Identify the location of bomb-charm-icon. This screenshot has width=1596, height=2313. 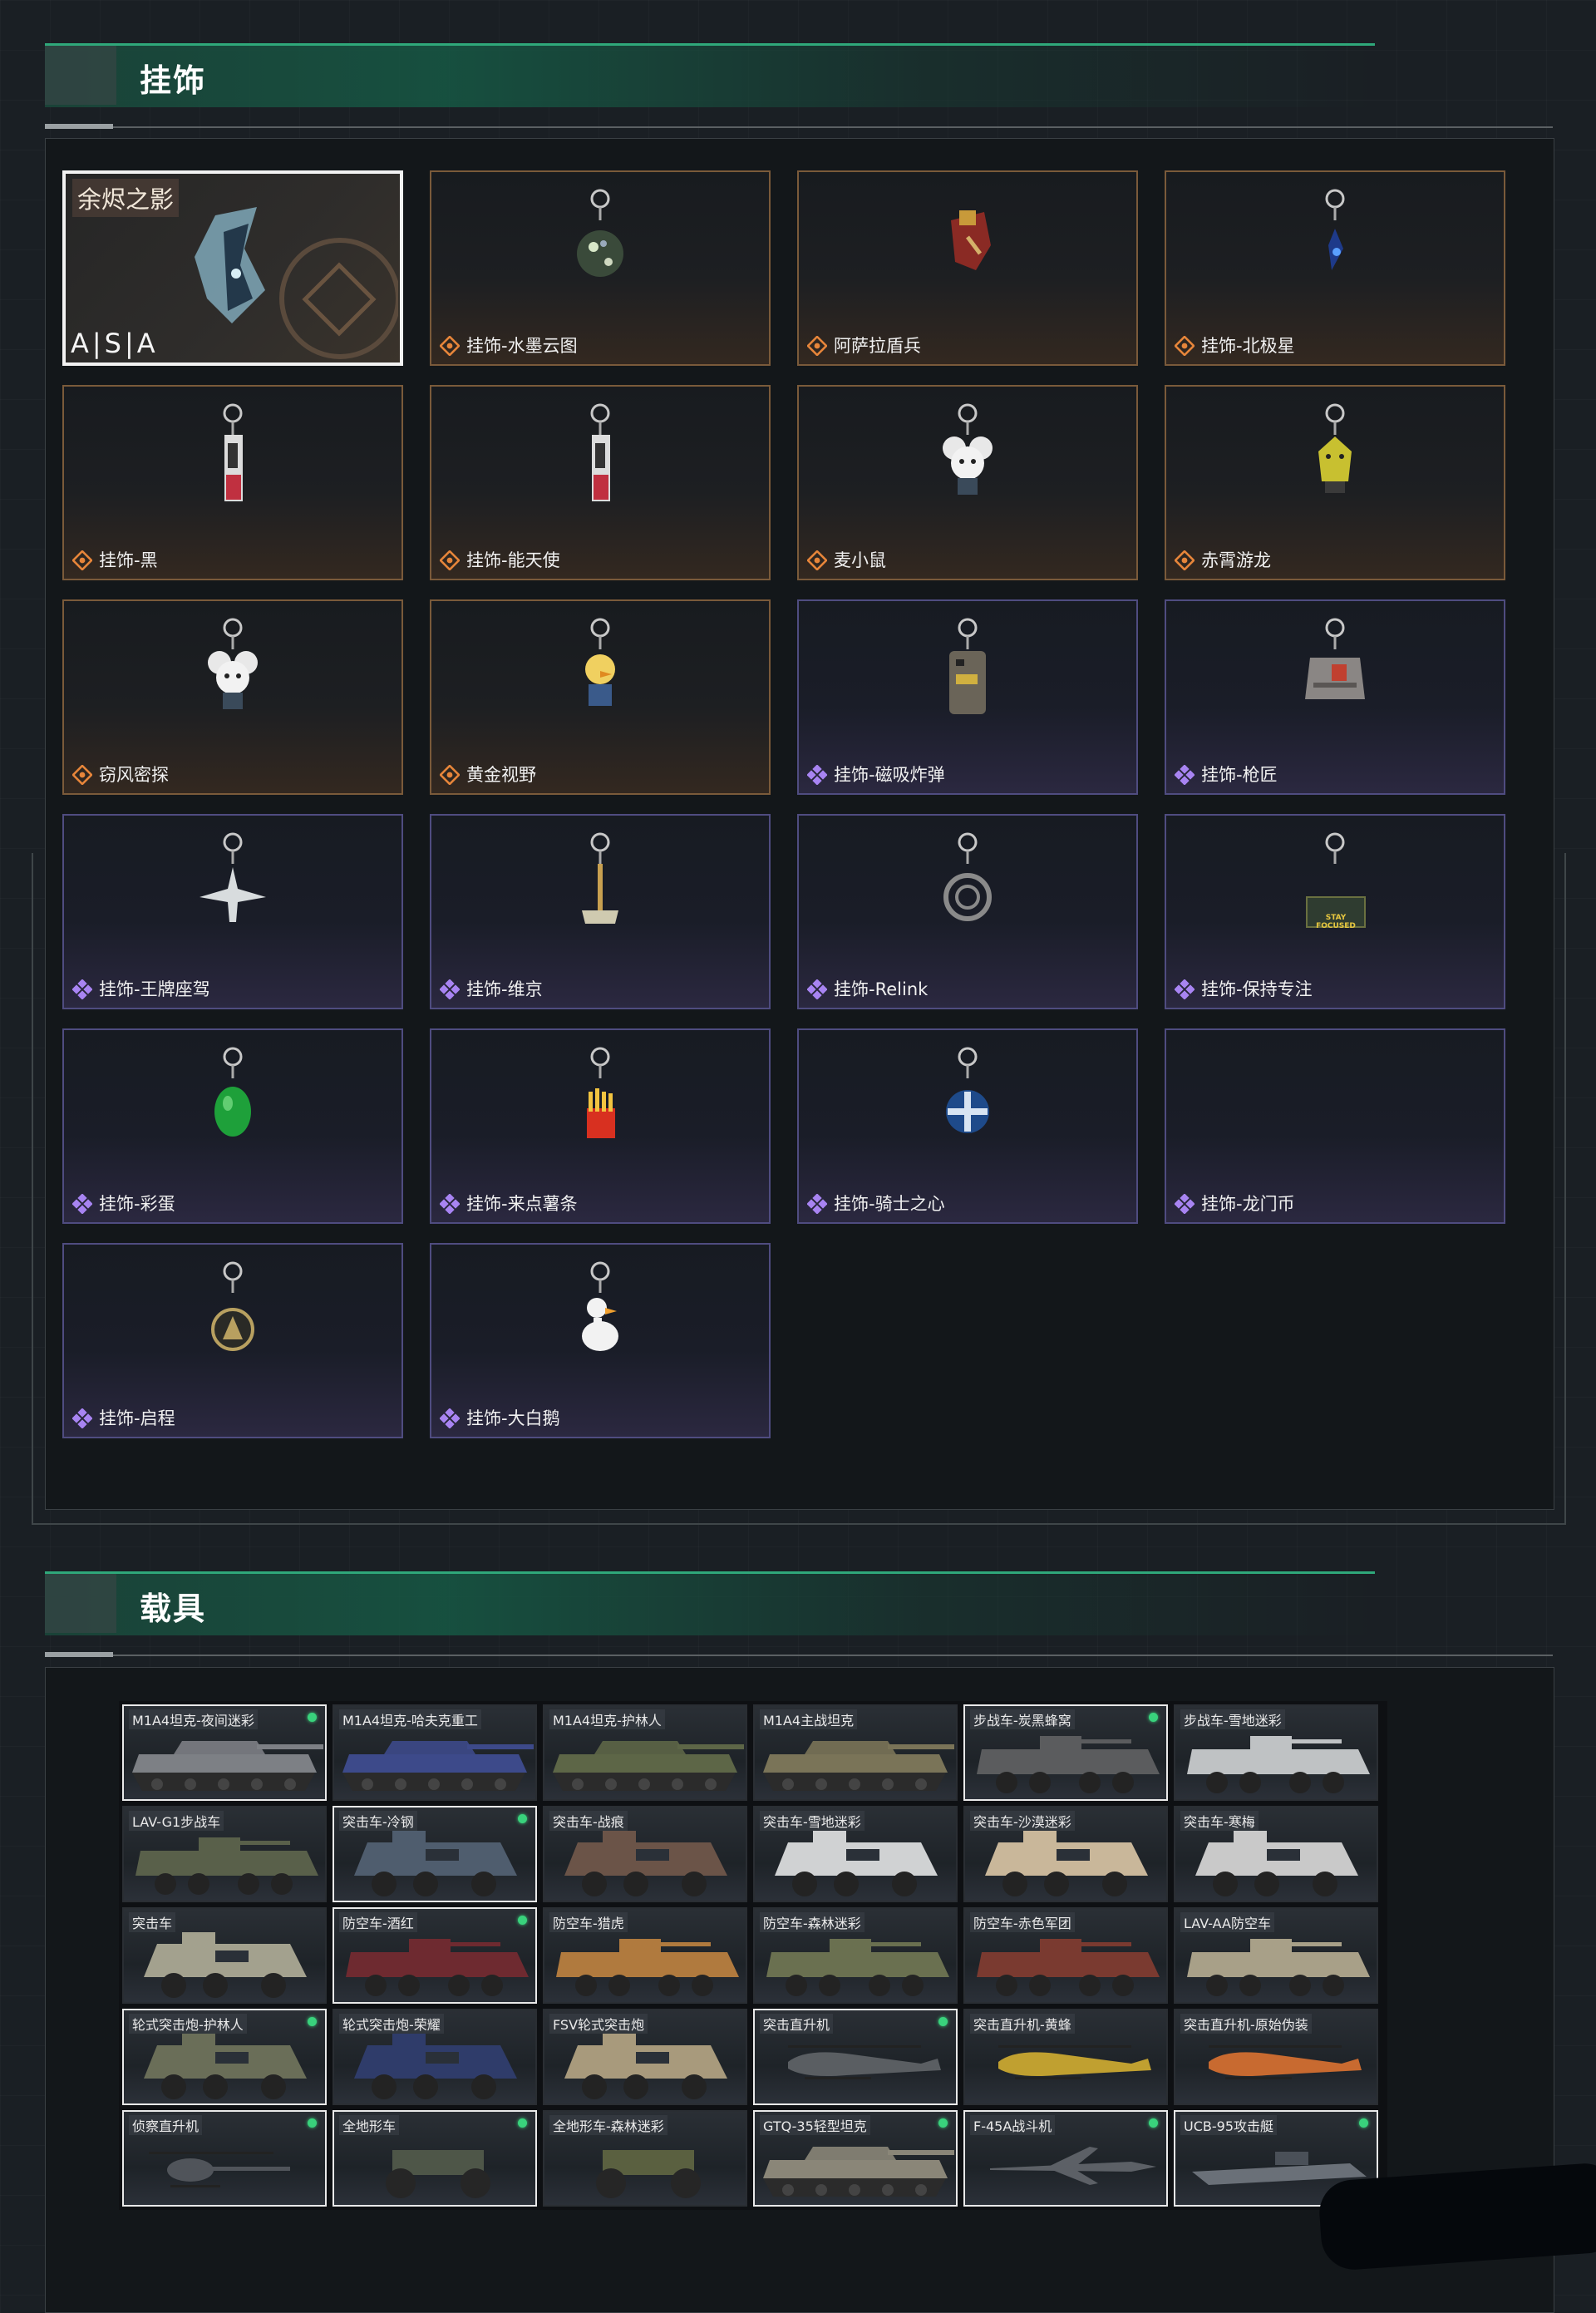
(967, 671).